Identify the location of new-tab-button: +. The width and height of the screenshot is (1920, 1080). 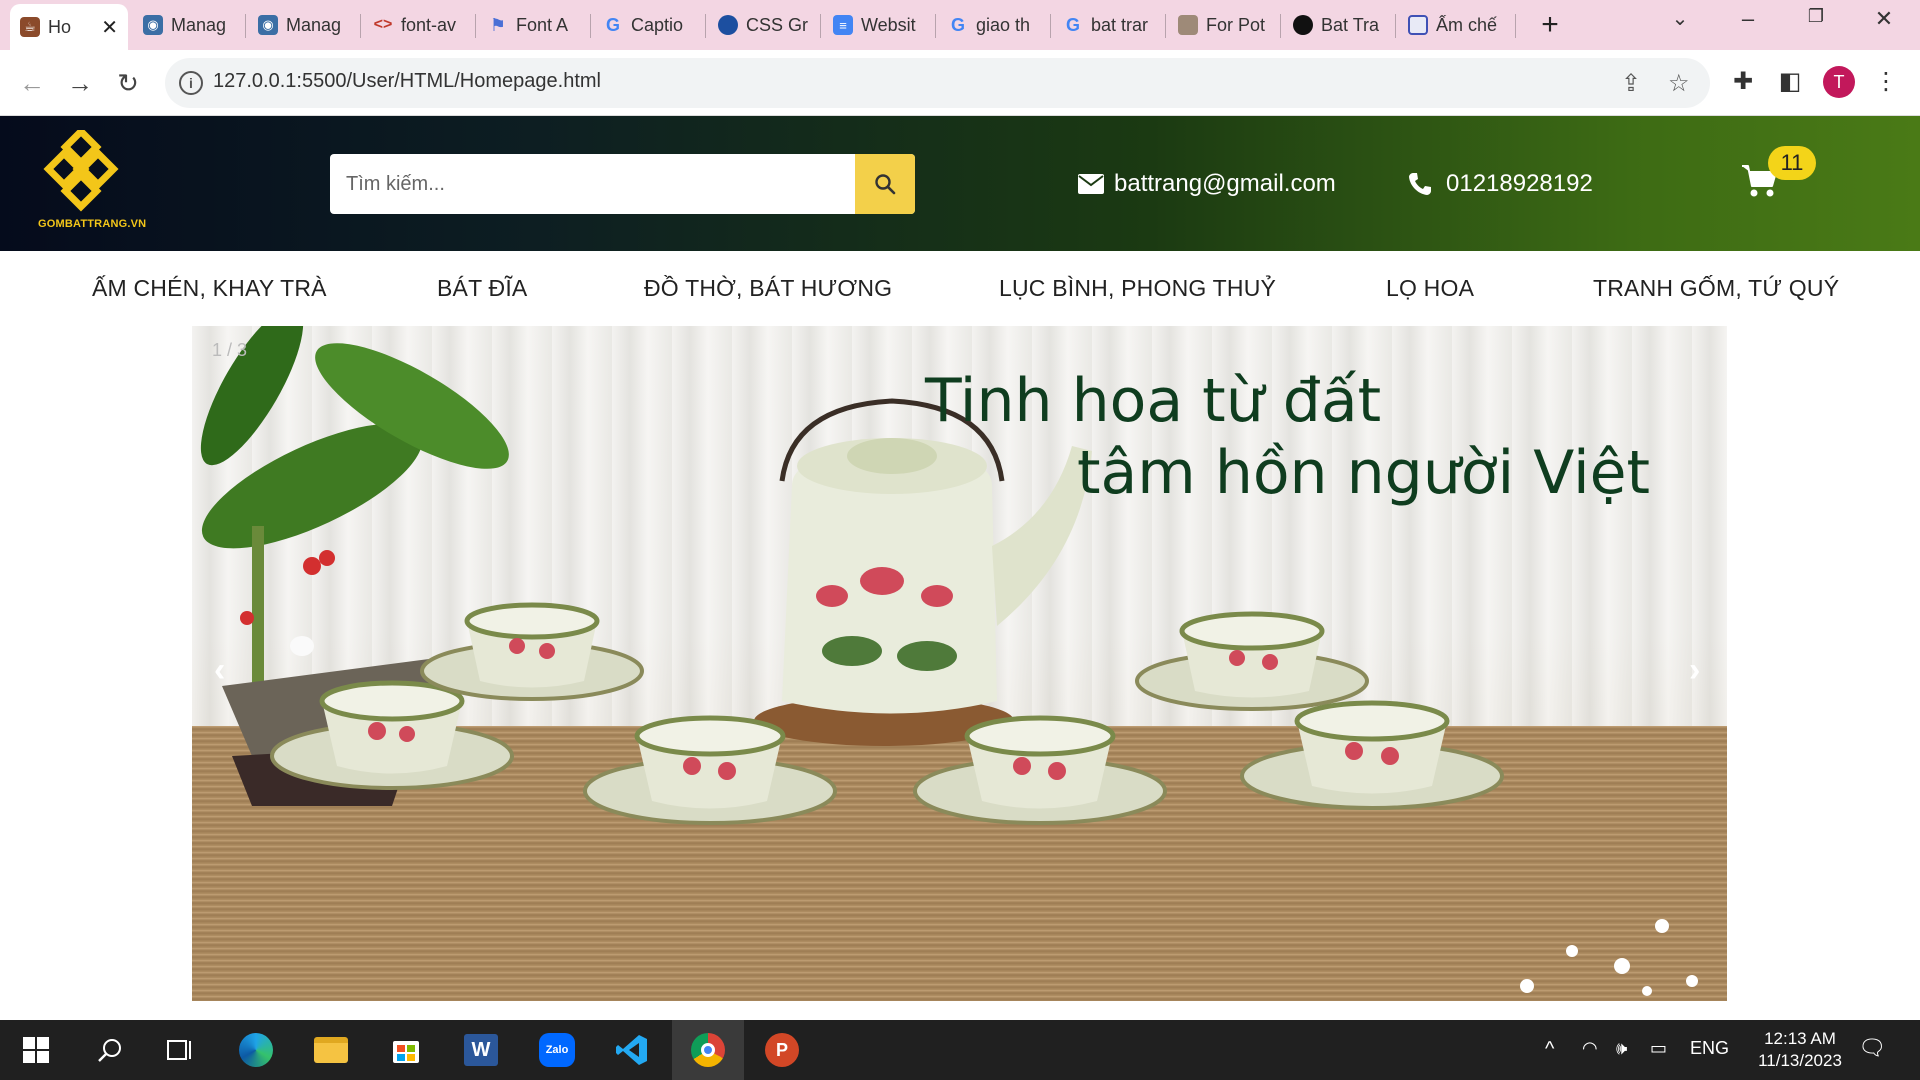
(1550, 25).